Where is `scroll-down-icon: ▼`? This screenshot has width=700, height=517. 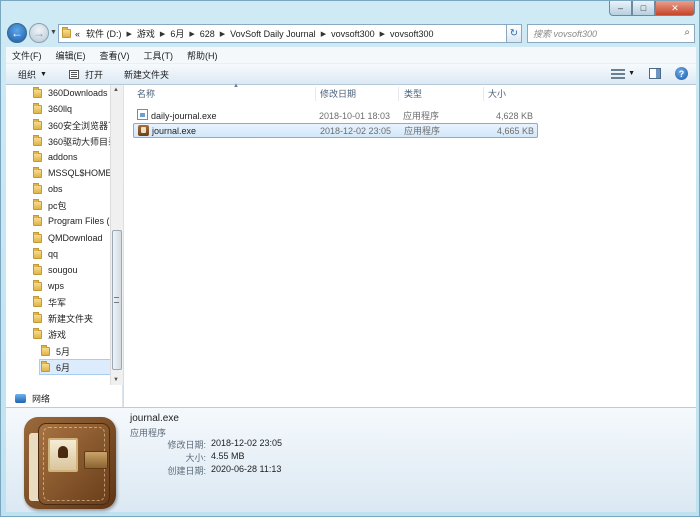
scroll-down-icon: ▼ is located at coordinates (116, 380).